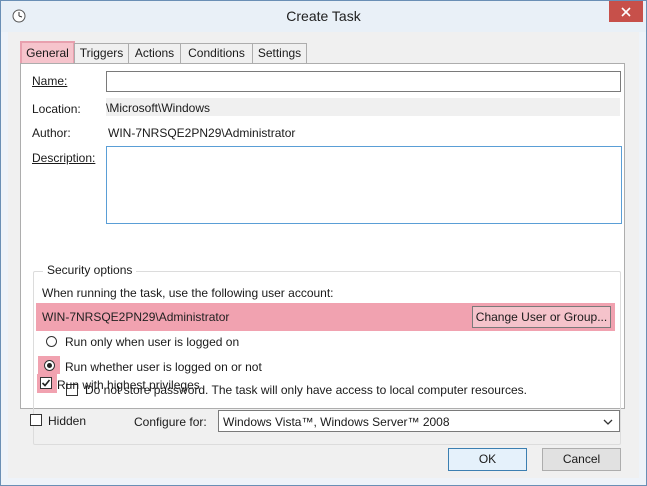 The image size is (647, 486). I want to click on cancel-button: Cancel, so click(581, 459).